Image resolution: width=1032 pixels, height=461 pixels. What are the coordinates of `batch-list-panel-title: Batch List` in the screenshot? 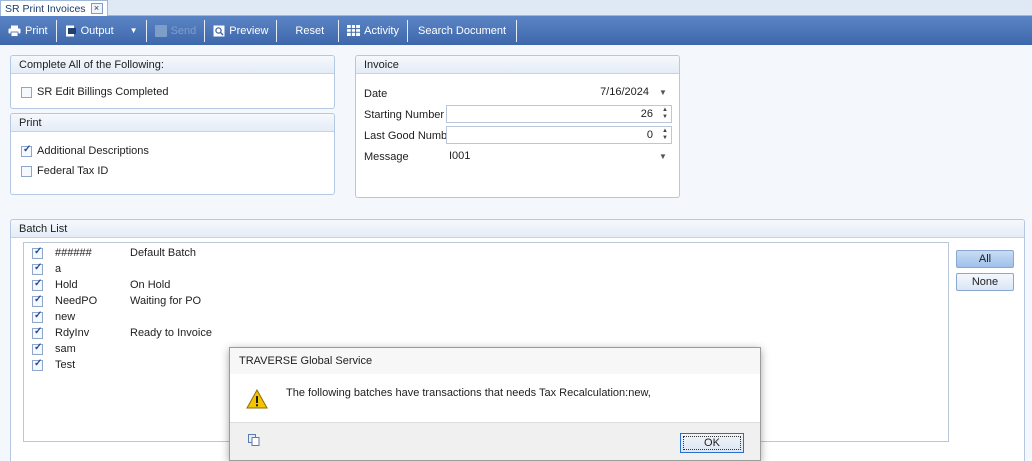 It's located at (517, 229).